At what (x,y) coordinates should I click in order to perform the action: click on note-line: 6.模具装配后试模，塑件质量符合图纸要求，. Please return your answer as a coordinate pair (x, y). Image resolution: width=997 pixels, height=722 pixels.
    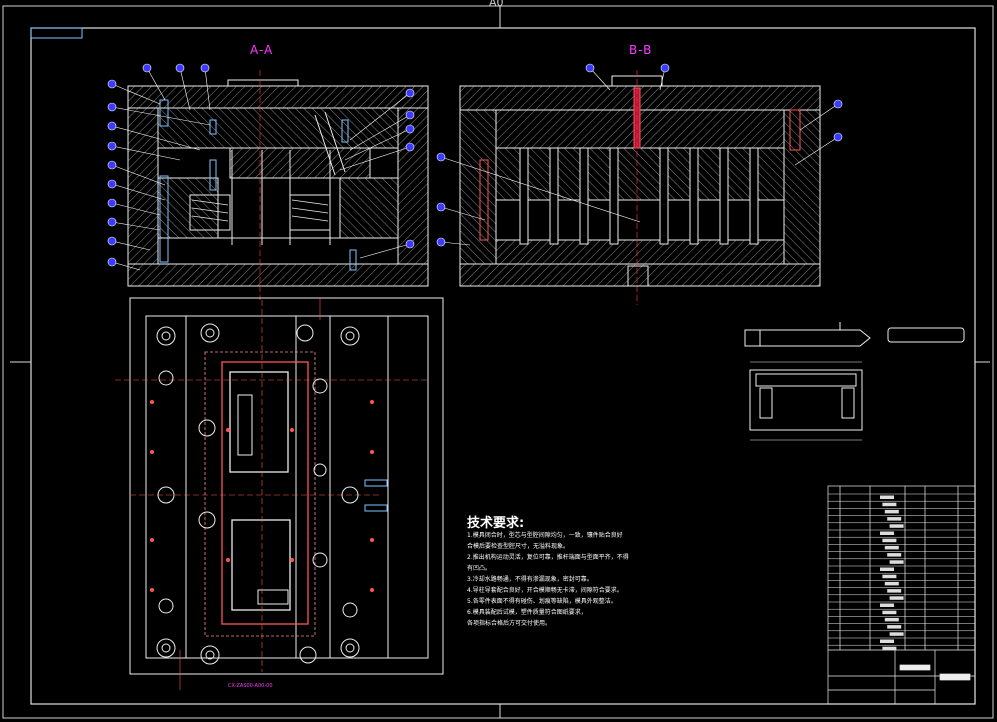
    Looking at the image, I should click on (527, 612).